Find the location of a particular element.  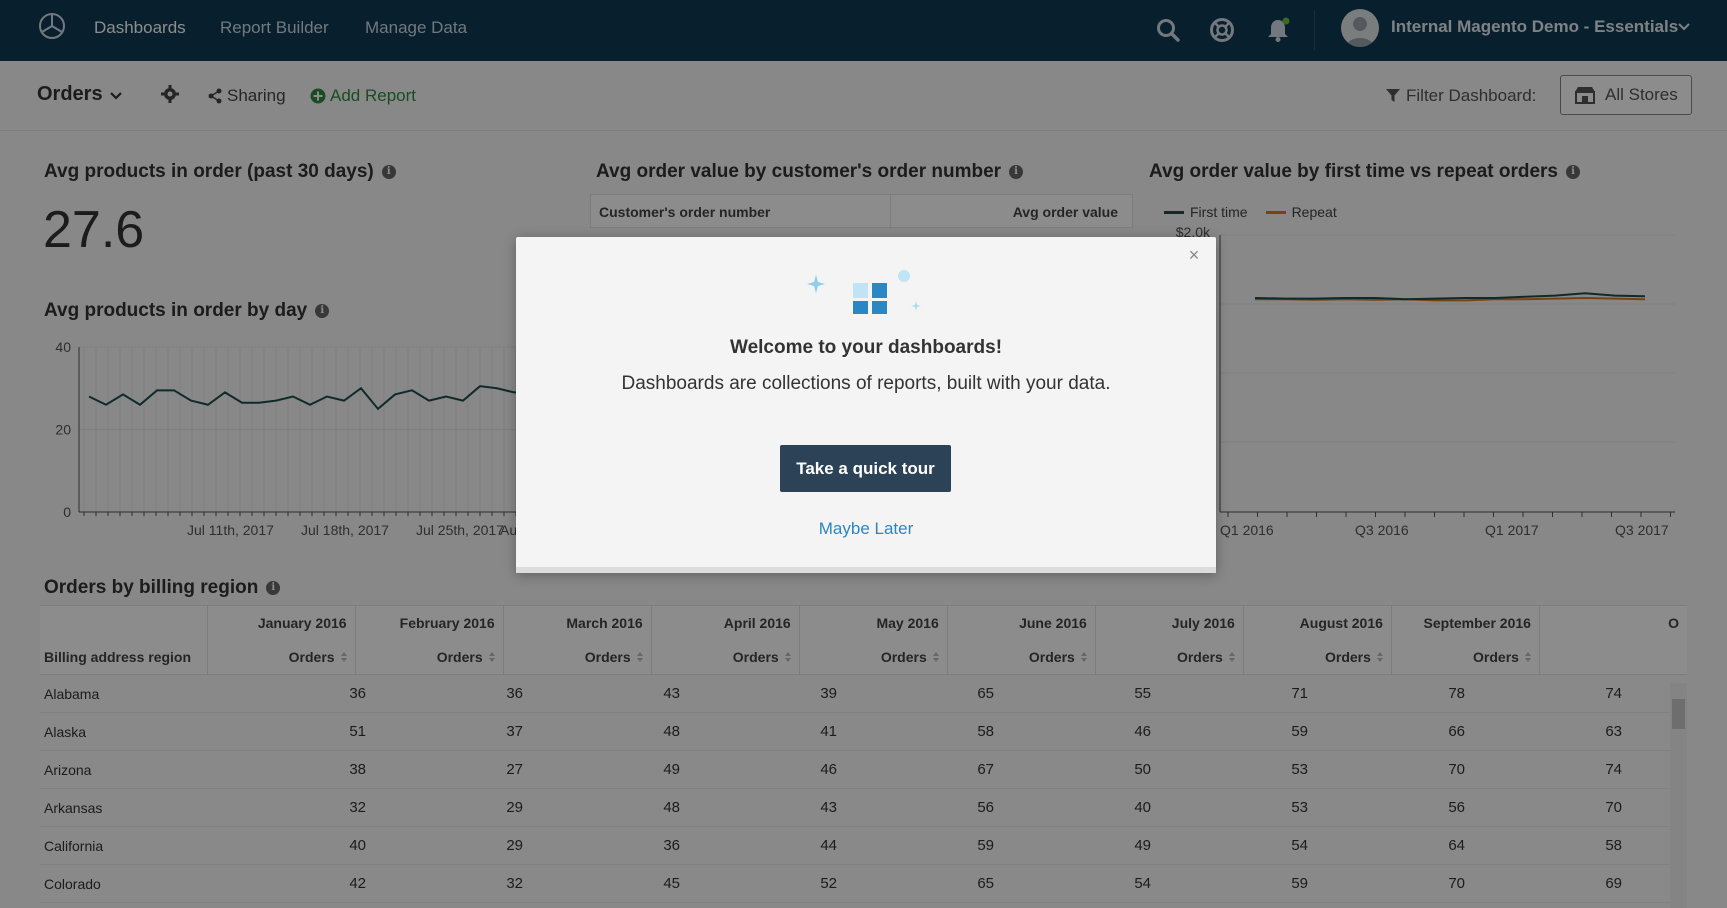

maybe-later-link: Maybe Later is located at coordinates (866, 529).